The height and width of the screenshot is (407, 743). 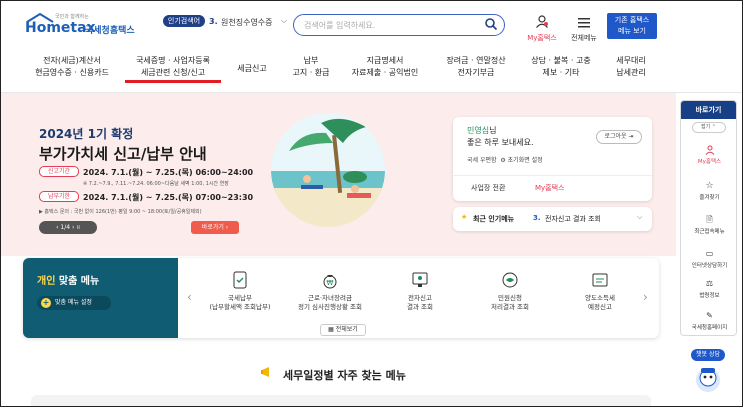 What do you see at coordinates (510, 280) in the screenshot?
I see `handshake-icon` at bounding box center [510, 280].